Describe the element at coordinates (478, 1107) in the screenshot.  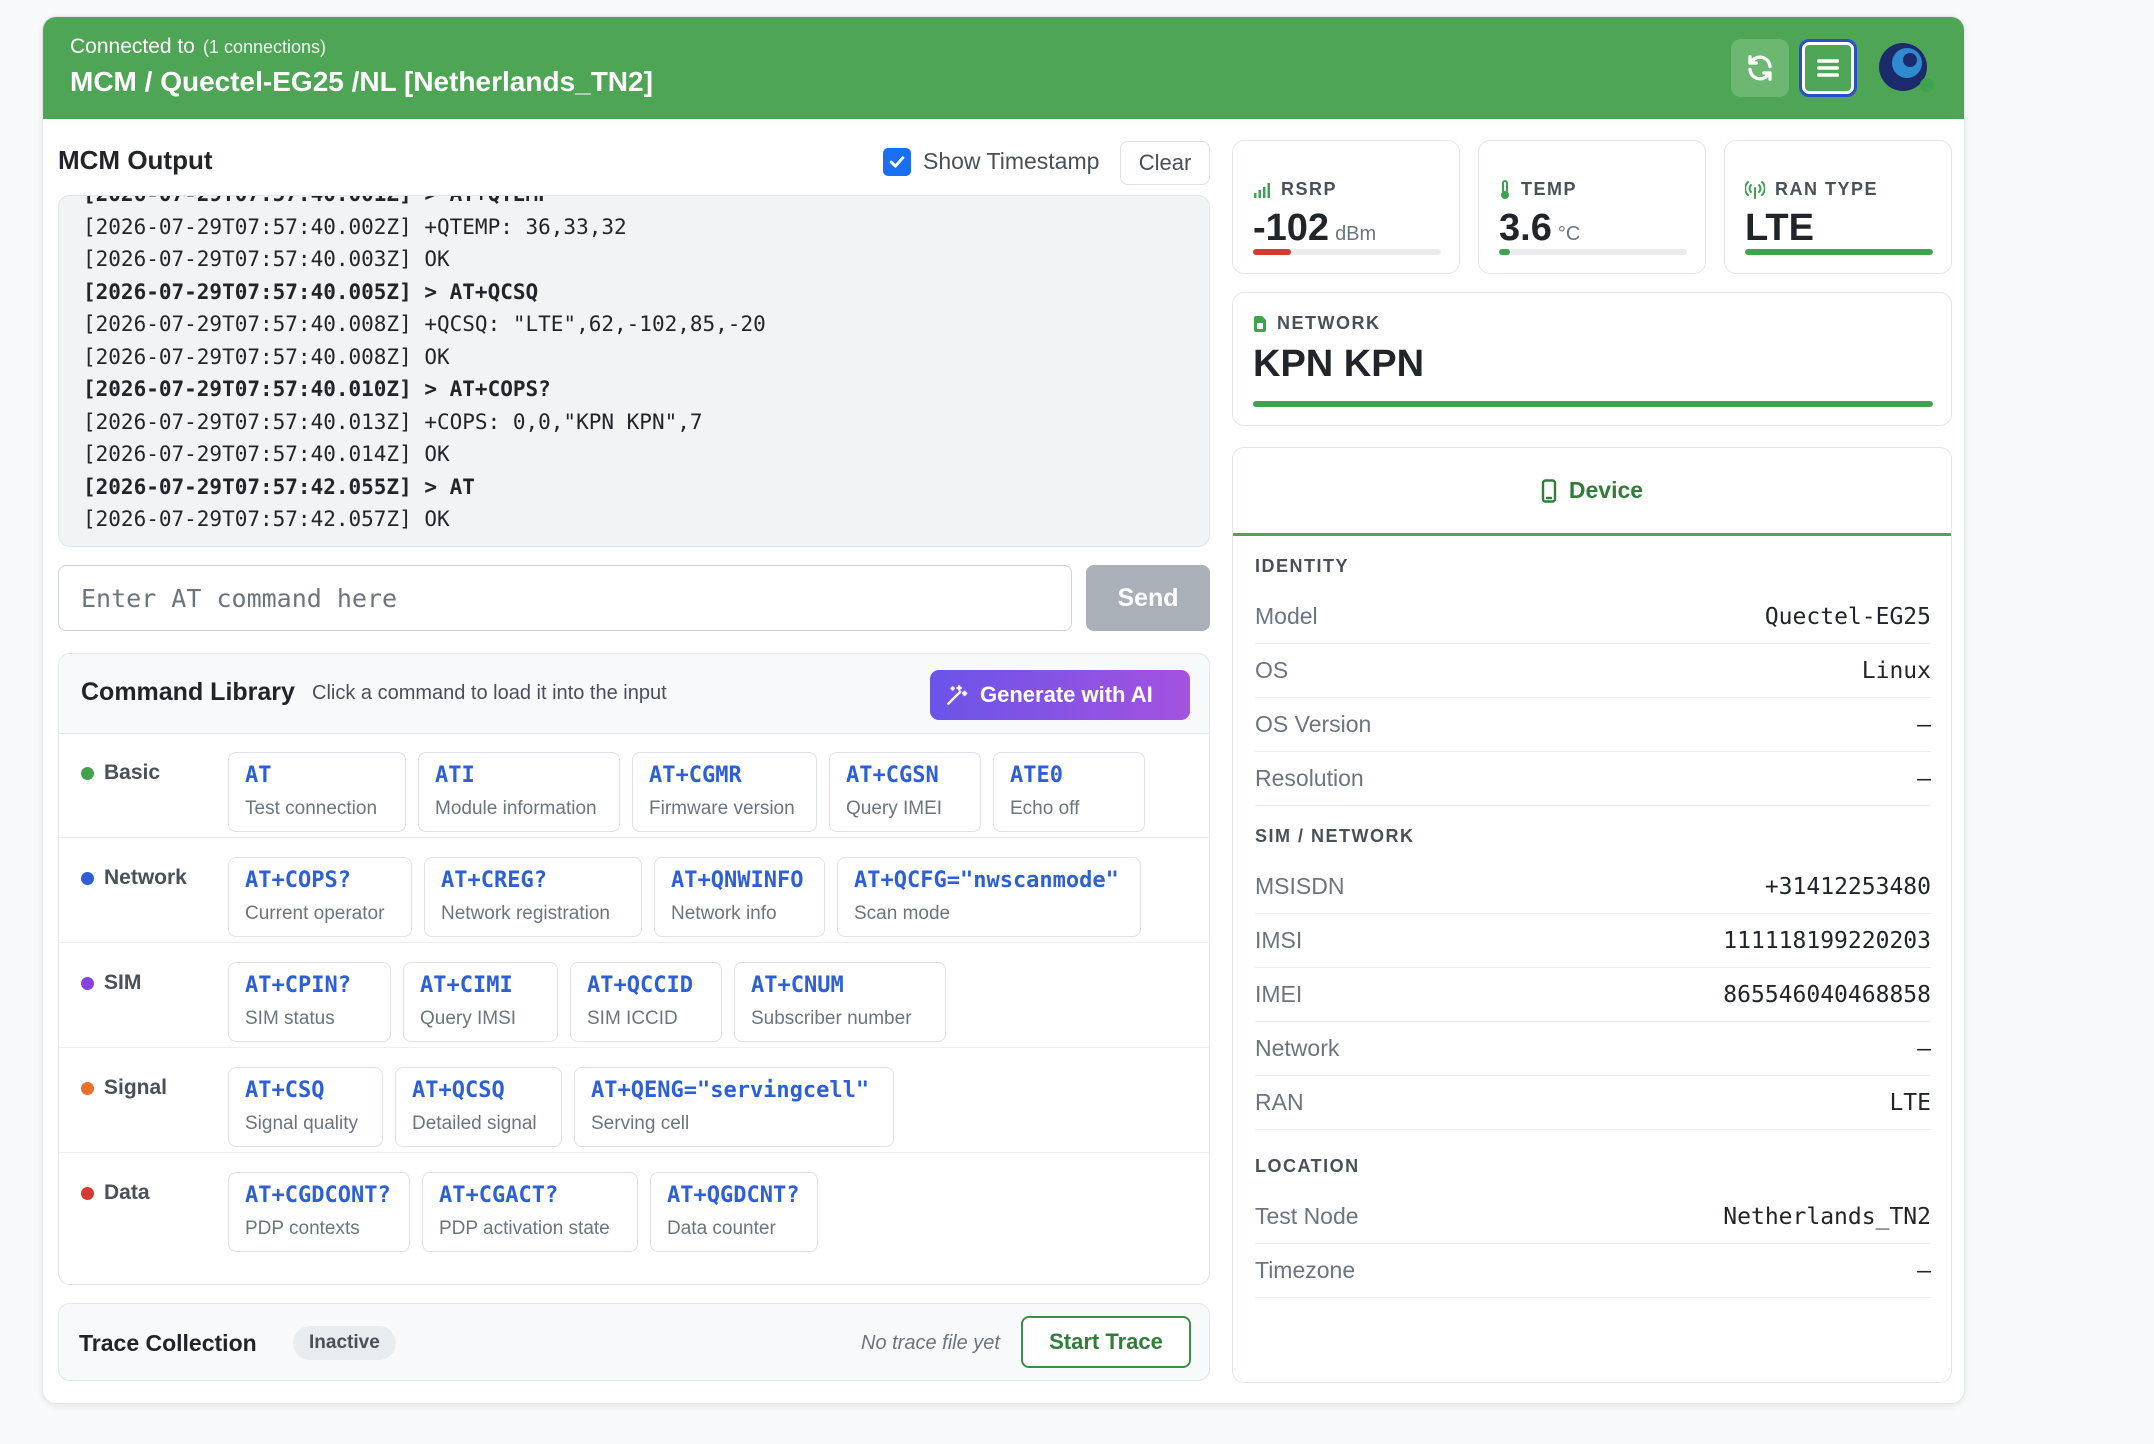
I see `command-button: AT+QCSQ Detailed signal` at that location.